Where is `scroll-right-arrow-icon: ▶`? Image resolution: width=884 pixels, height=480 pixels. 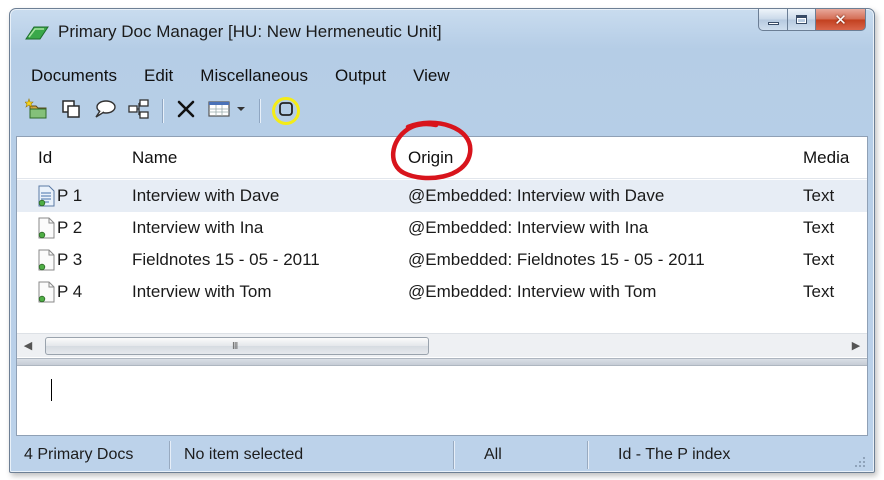 scroll-right-arrow-icon: ▶ is located at coordinates (856, 346).